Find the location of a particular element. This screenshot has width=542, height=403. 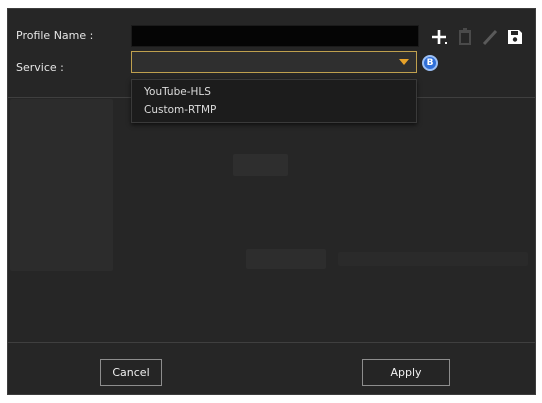

option-youtube-hls: YouTube-HLS is located at coordinates (177, 92).